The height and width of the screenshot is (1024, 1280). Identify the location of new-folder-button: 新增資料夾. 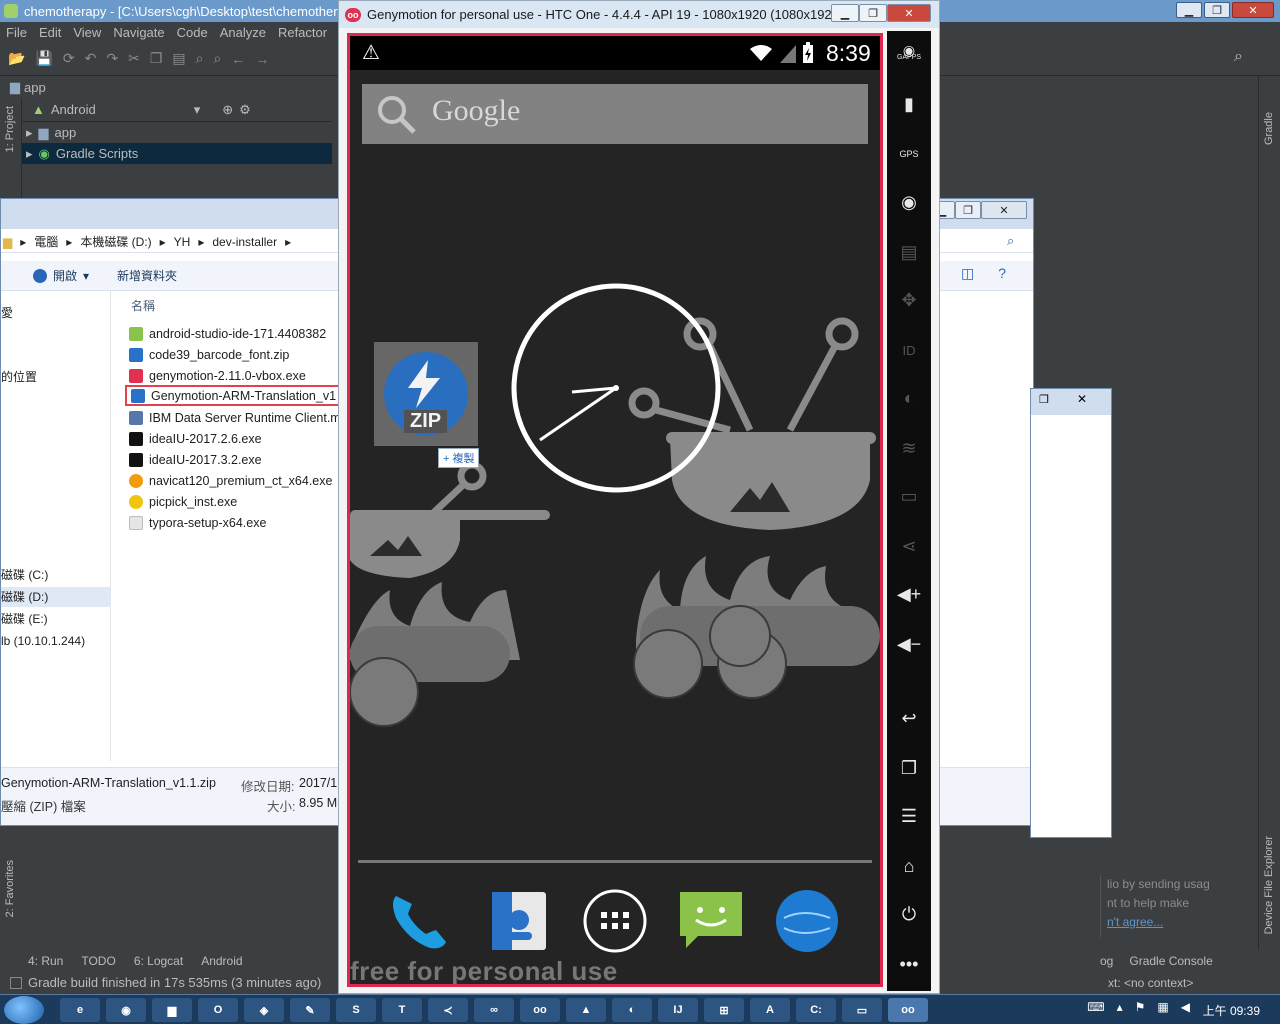
(147, 275).